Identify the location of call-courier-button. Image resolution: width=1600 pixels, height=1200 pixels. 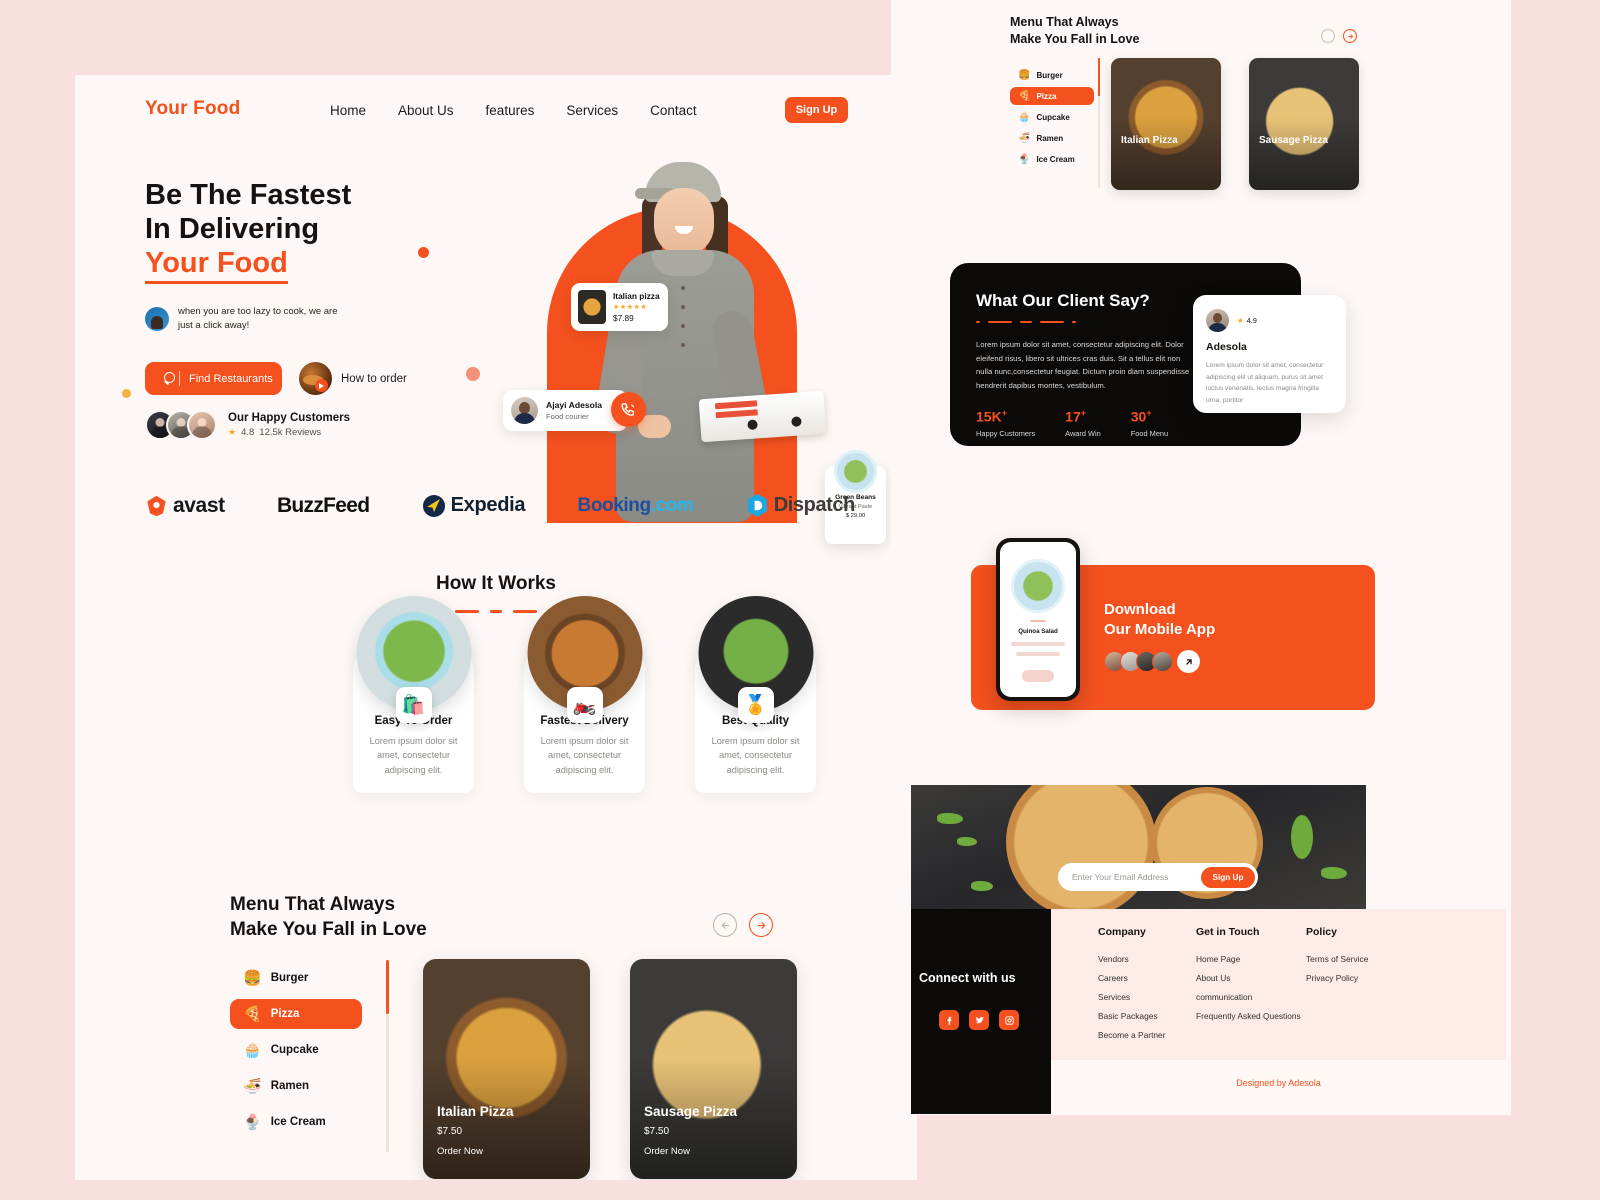
(628, 409).